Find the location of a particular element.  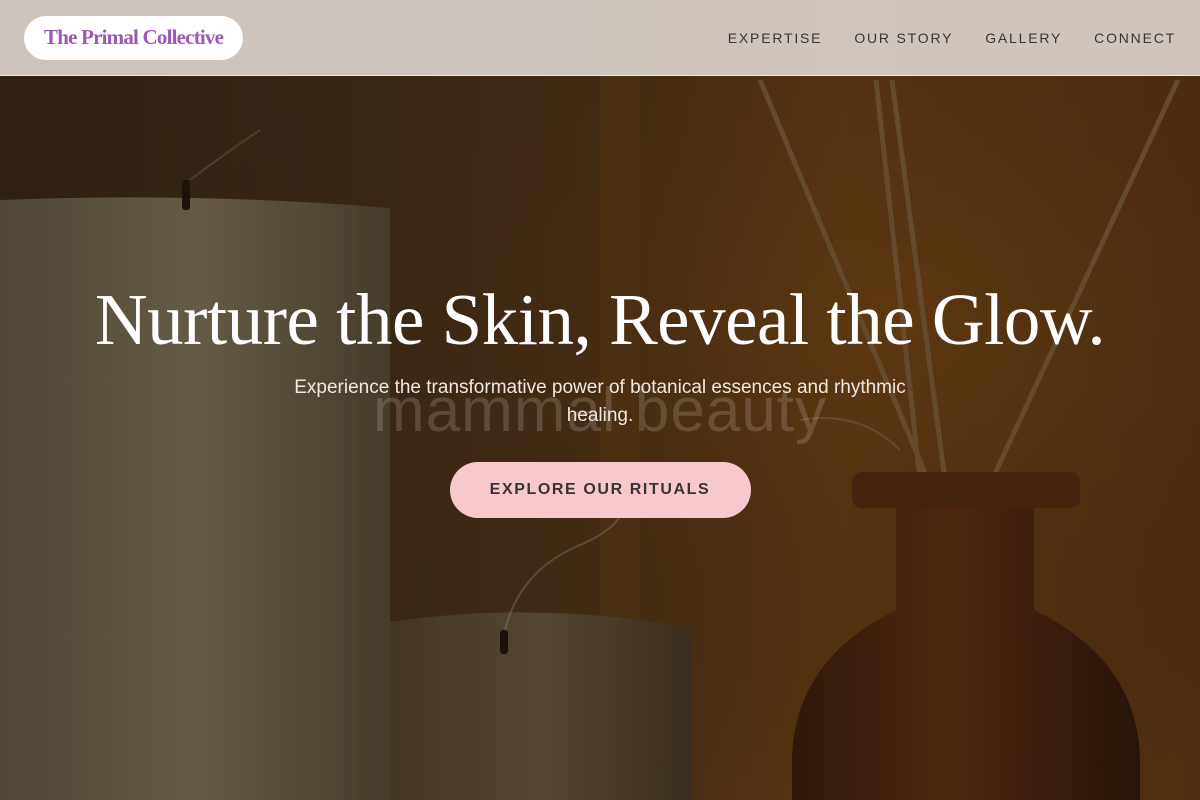

nav-link-gallery: GALLERY is located at coordinates (1023, 38).